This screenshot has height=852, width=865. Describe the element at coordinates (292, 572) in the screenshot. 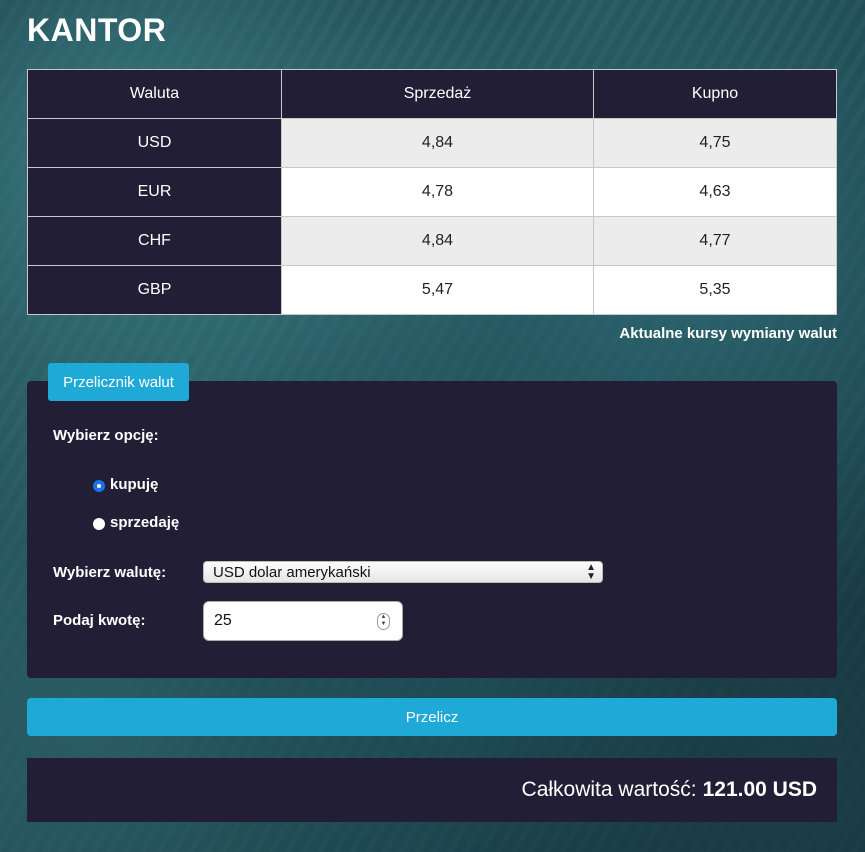

I see `currency-select-value: USD dolar amerykański` at that location.